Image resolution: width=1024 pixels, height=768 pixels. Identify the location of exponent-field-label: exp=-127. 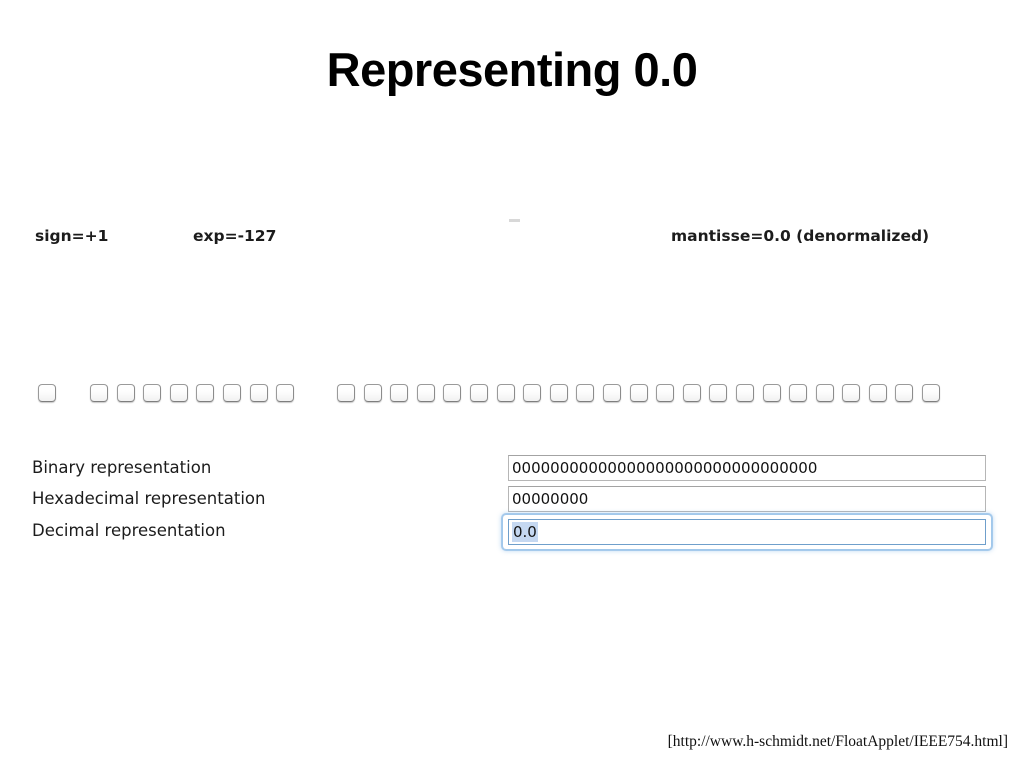
(235, 236).